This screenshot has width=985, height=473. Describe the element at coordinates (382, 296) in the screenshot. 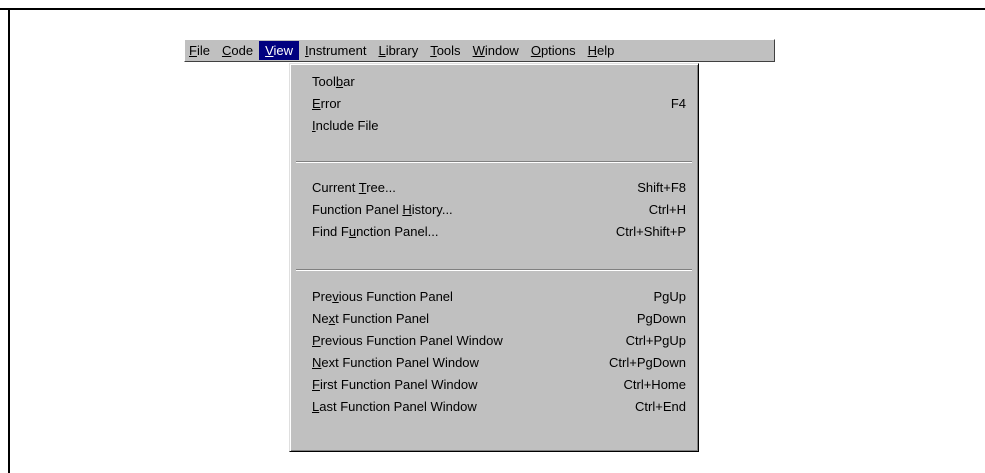

I see `menu-item-label: Previous Function Panel` at that location.